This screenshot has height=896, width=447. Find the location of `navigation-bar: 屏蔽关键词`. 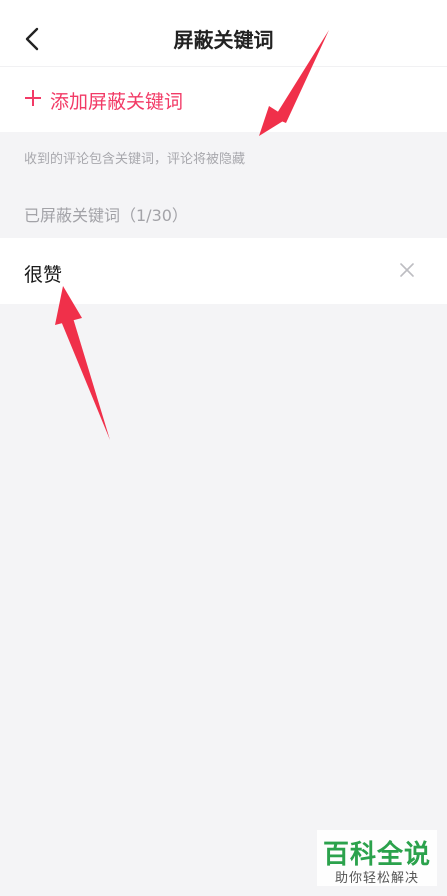

navigation-bar: 屏蔽关键词 is located at coordinates (223, 33).